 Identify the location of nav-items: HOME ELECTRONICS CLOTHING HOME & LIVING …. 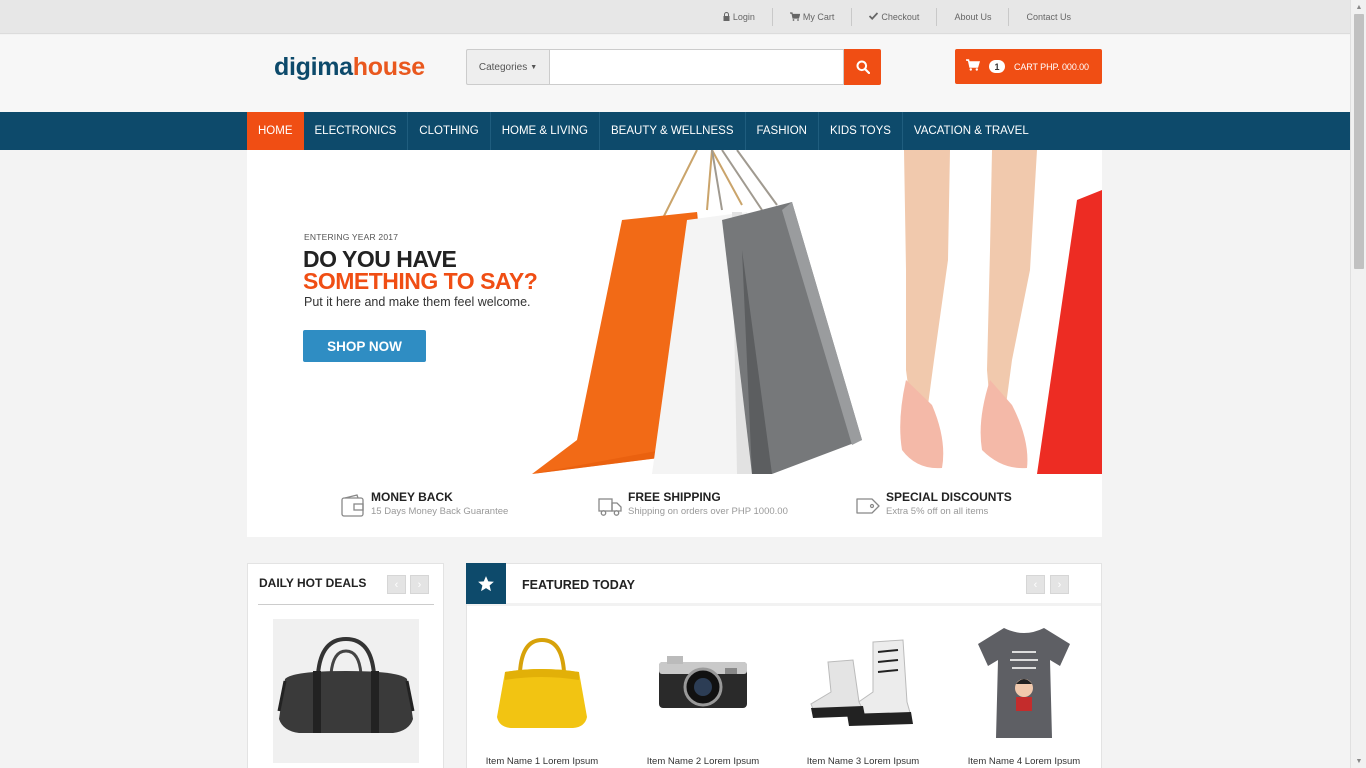
(643, 131).